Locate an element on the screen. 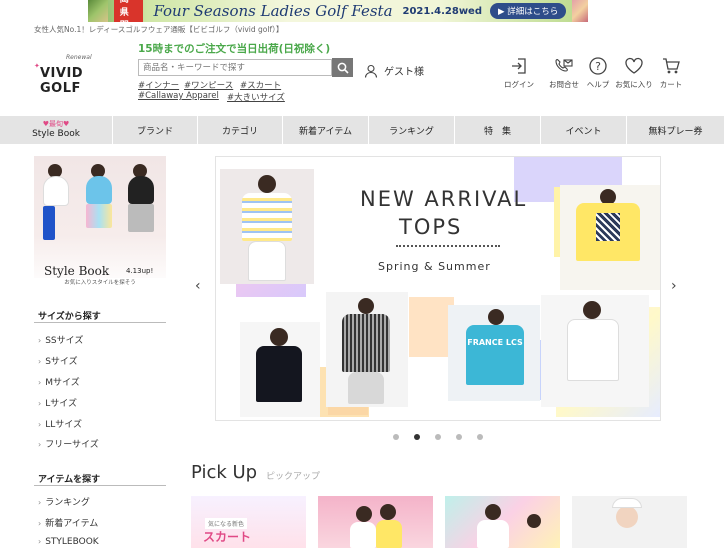 This screenshot has width=724, height=548. cart-label: カート is located at coordinates (671, 84).